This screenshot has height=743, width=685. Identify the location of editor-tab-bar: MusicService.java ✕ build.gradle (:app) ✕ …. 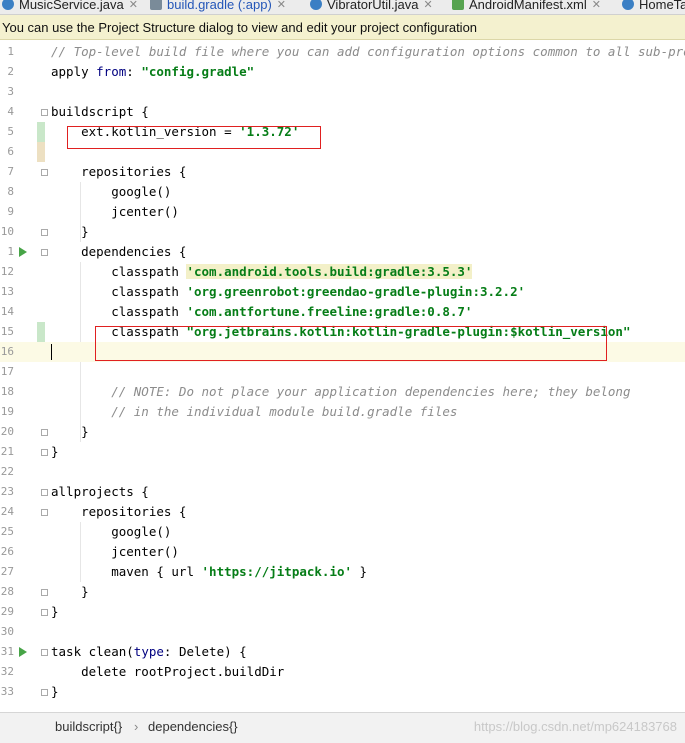
(342, 7).